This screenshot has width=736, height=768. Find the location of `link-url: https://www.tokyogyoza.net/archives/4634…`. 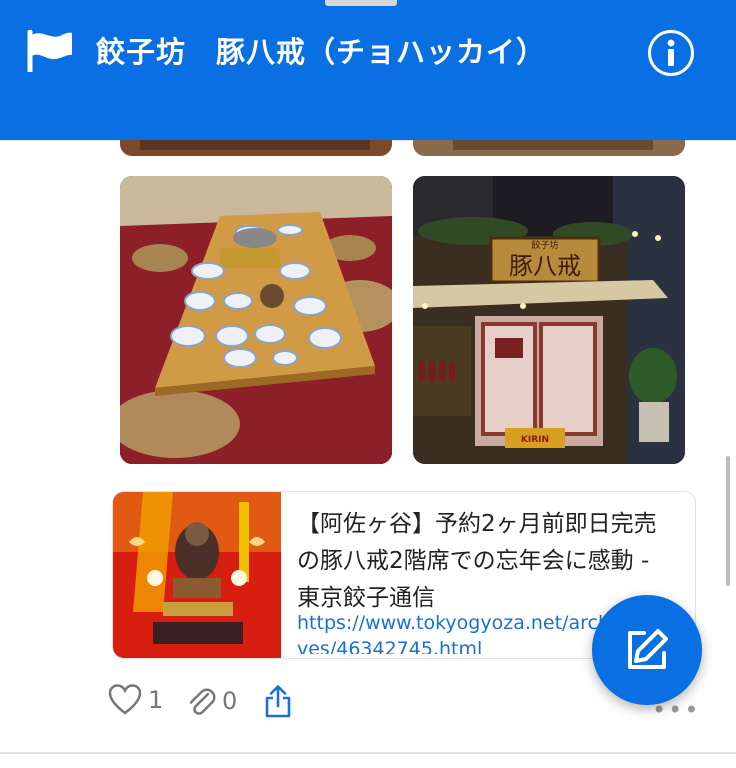

link-url: https://www.tokyogyoza.net/archives/4634… is located at coordinates (457, 632).